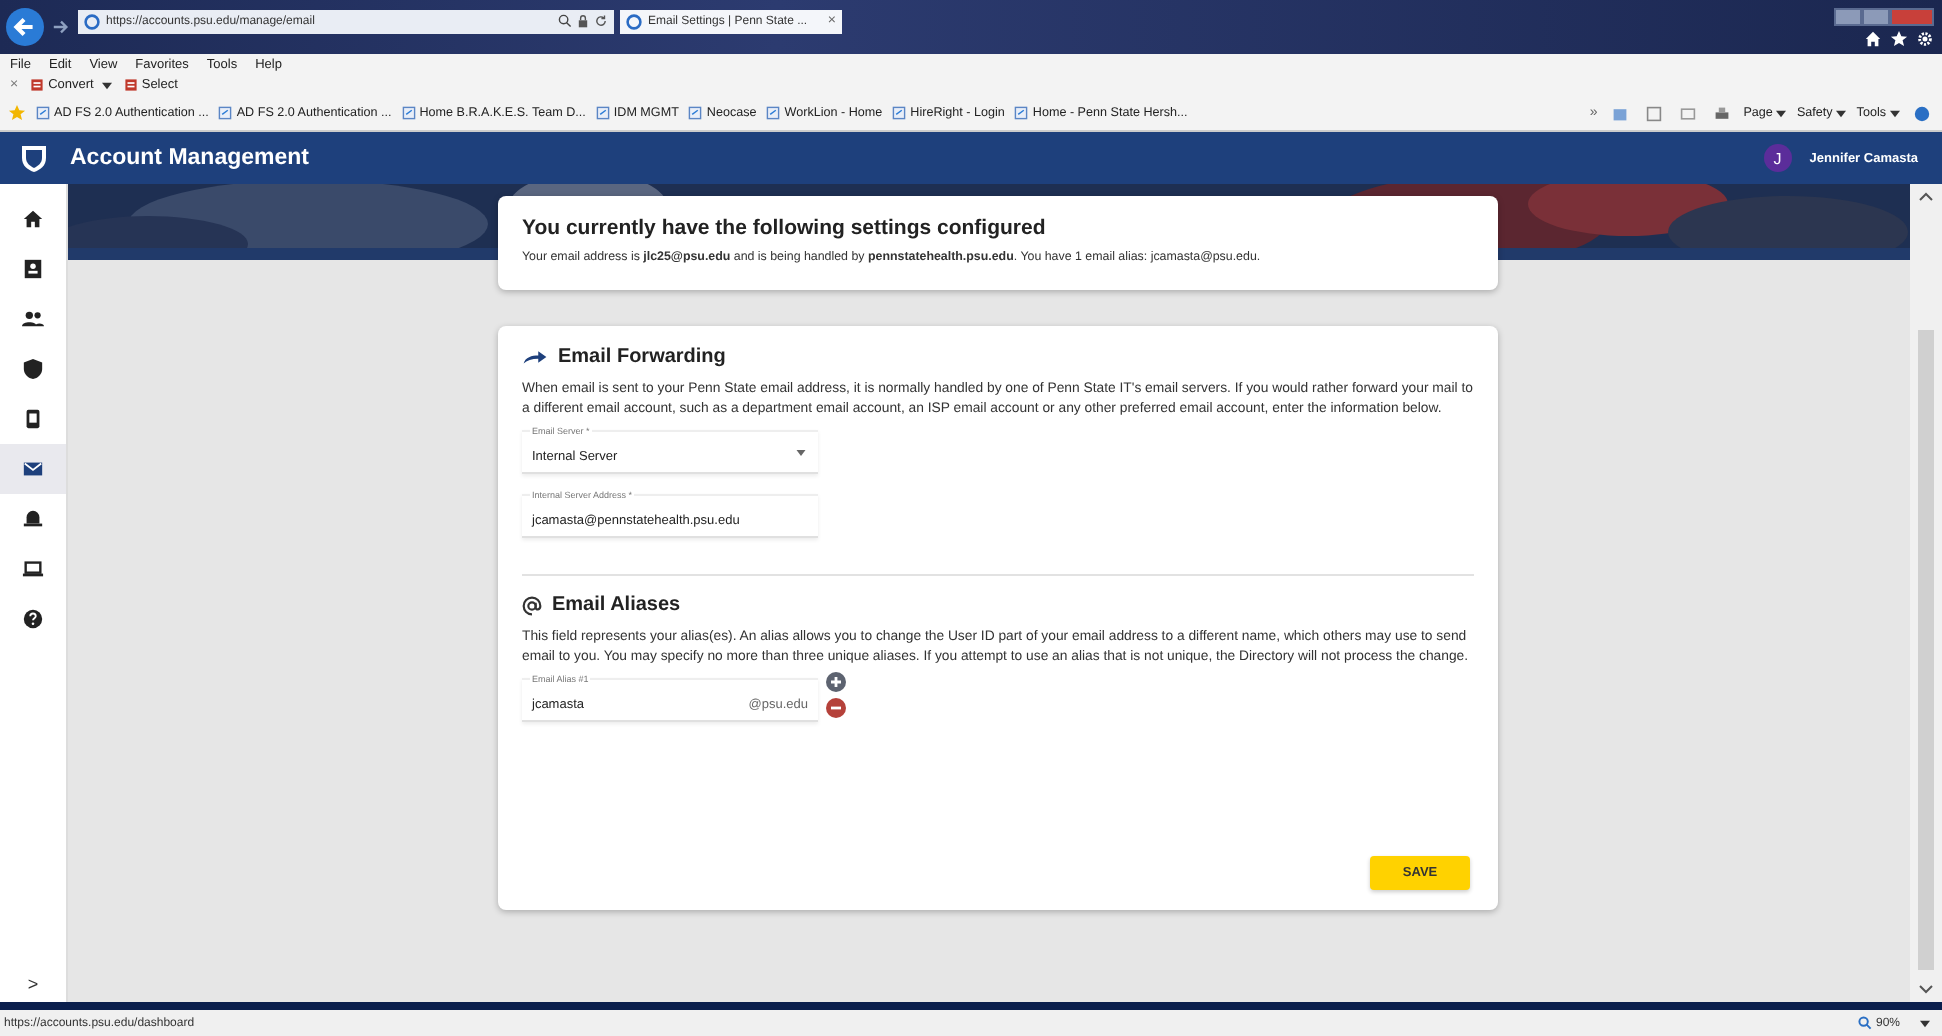 This screenshot has height=1036, width=1942. What do you see at coordinates (1884, 16) in the screenshot?
I see `window-controls` at bounding box center [1884, 16].